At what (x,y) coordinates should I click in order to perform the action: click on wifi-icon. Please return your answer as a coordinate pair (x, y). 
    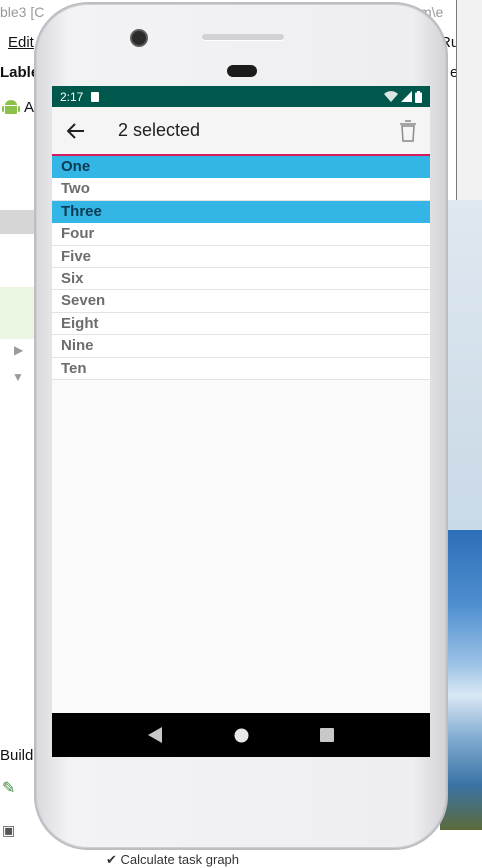
    Looking at the image, I should click on (391, 96).